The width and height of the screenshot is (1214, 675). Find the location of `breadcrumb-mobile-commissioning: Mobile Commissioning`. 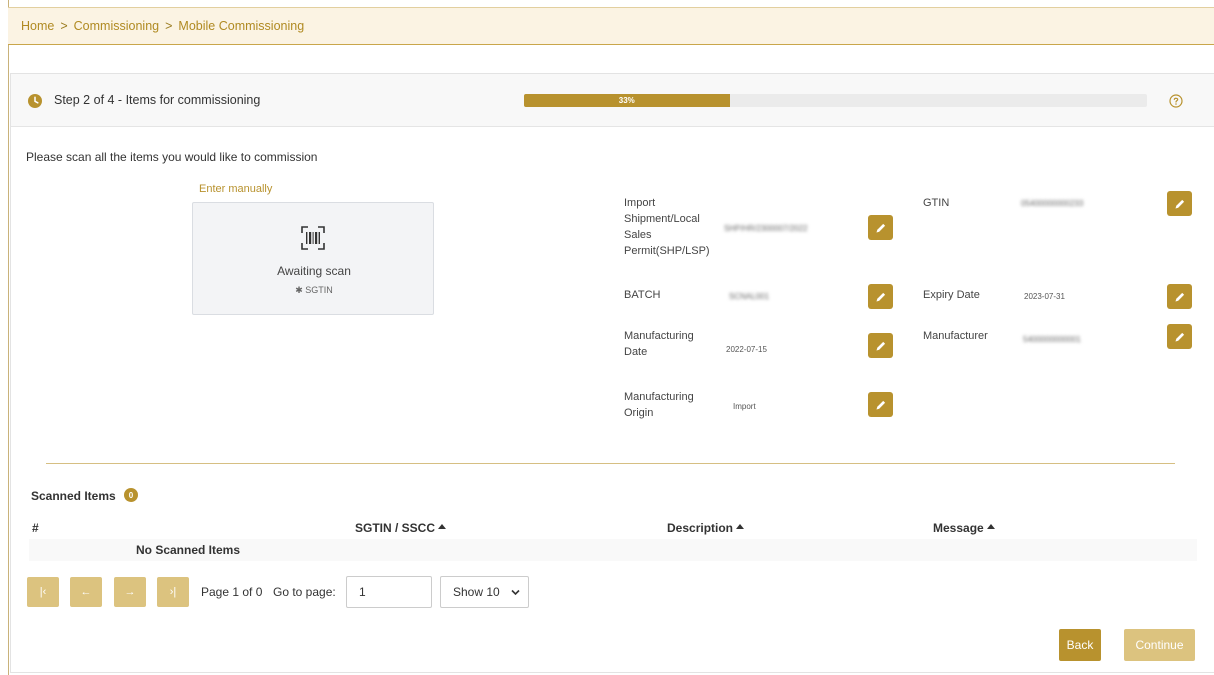

breadcrumb-mobile-commissioning: Mobile Commissioning is located at coordinates (241, 26).